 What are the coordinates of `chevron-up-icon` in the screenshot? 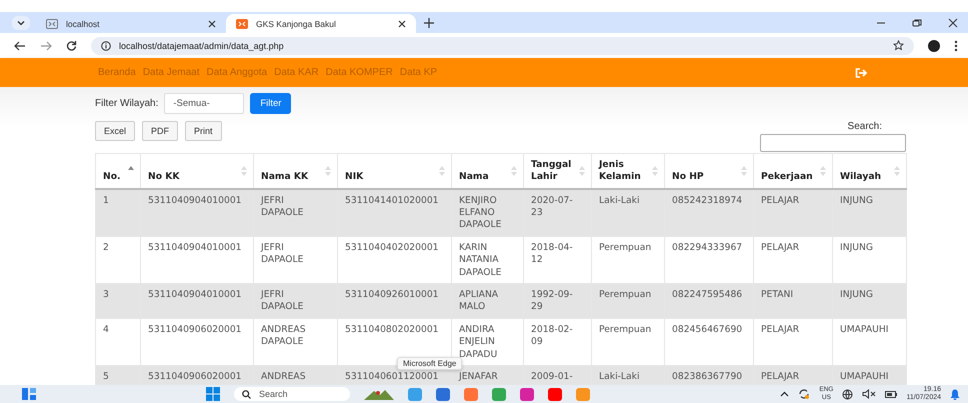 It's located at (785, 394).